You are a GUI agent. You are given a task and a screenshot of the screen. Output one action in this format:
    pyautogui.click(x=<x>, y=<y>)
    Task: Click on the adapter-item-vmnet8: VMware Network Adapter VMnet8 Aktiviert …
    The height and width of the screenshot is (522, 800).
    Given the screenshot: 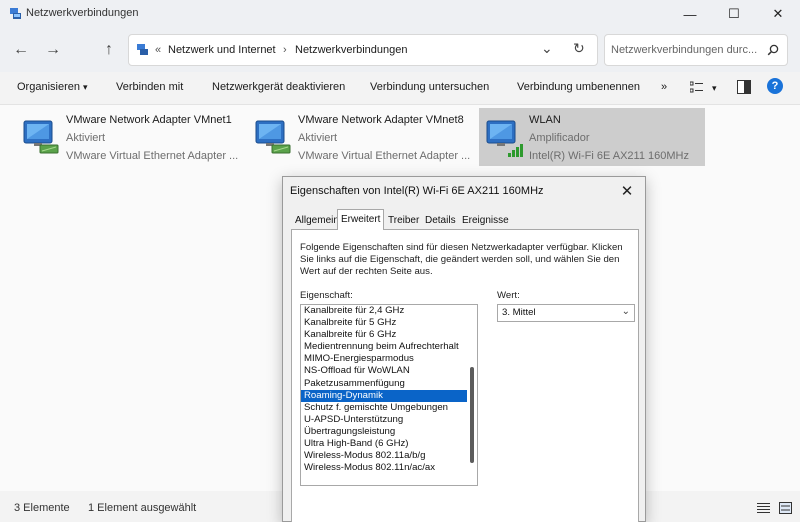 What is the action you would take?
    pyautogui.click(x=361, y=137)
    